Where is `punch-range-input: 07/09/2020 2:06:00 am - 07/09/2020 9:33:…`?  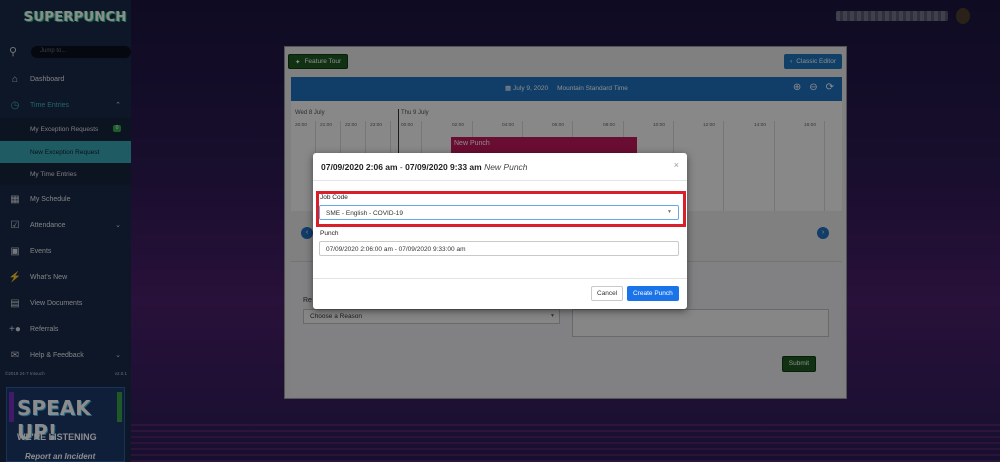 punch-range-input: 07/09/2020 2:06:00 am - 07/09/2020 9:33:… is located at coordinates (499, 248).